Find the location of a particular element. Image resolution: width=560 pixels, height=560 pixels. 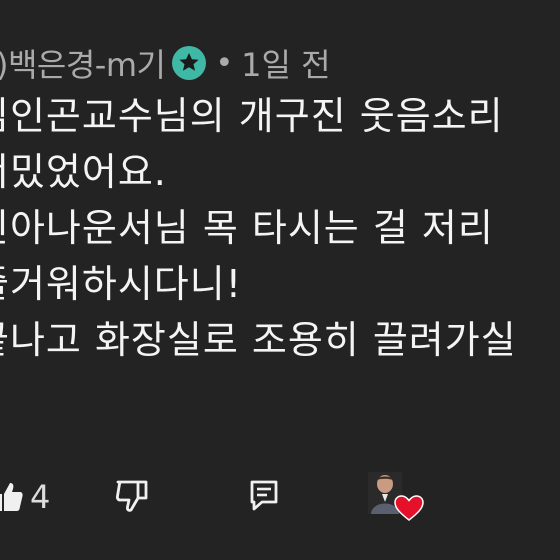

creator-heart is located at coordinates (396, 496).